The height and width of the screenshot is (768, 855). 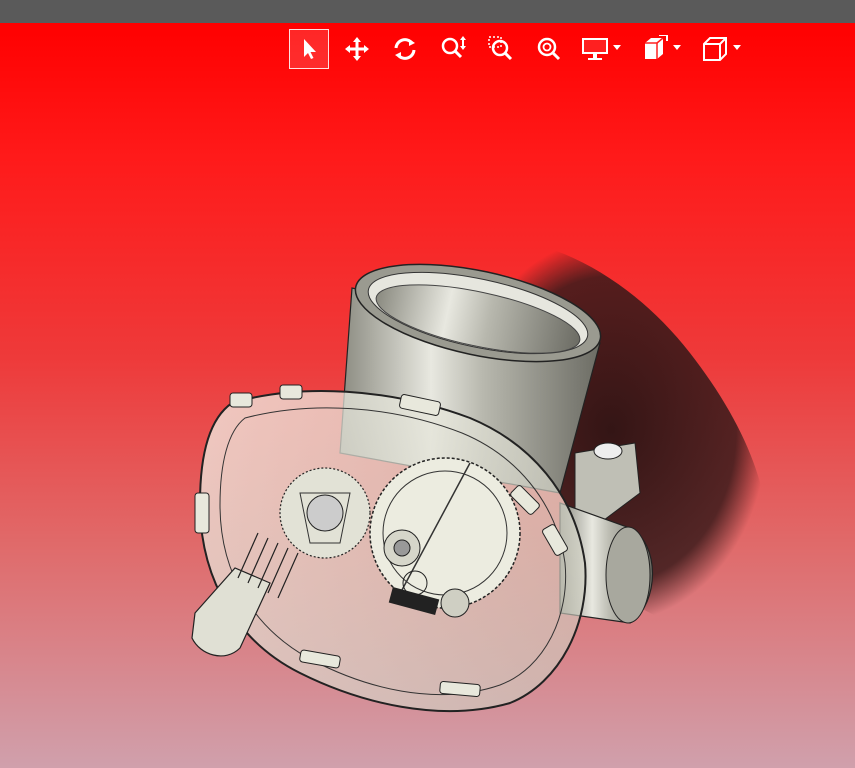 I want to click on arrow-pointer-icon, so click(x=310, y=49).